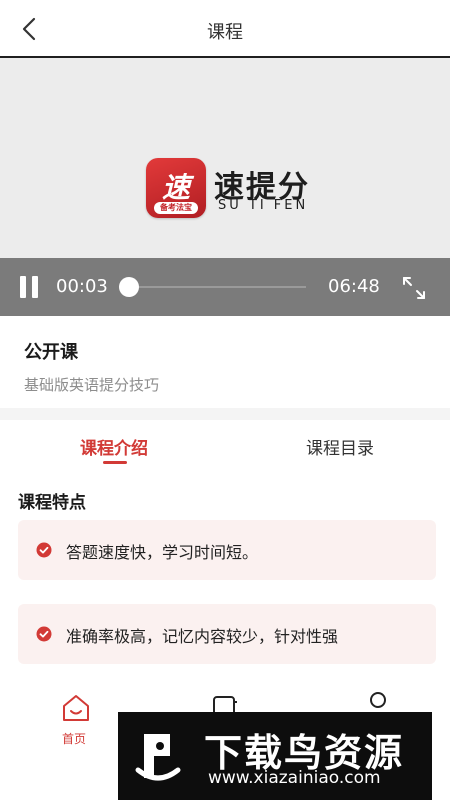 This screenshot has width=450, height=800. I want to click on section-divider, so click(225, 414).